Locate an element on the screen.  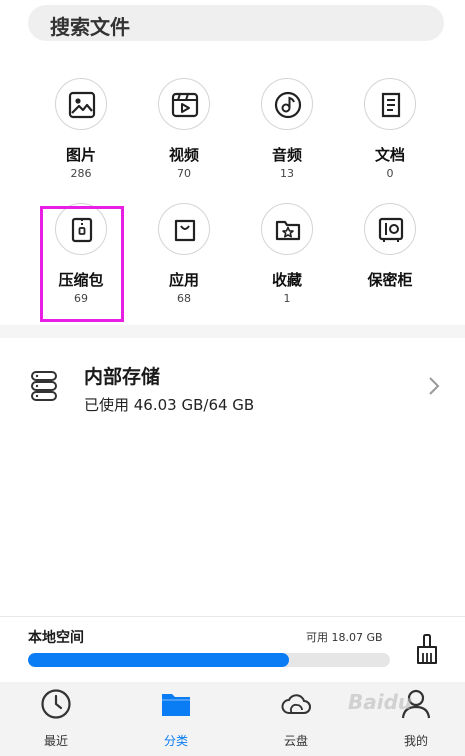
audio-icon is located at coordinates (287, 104).